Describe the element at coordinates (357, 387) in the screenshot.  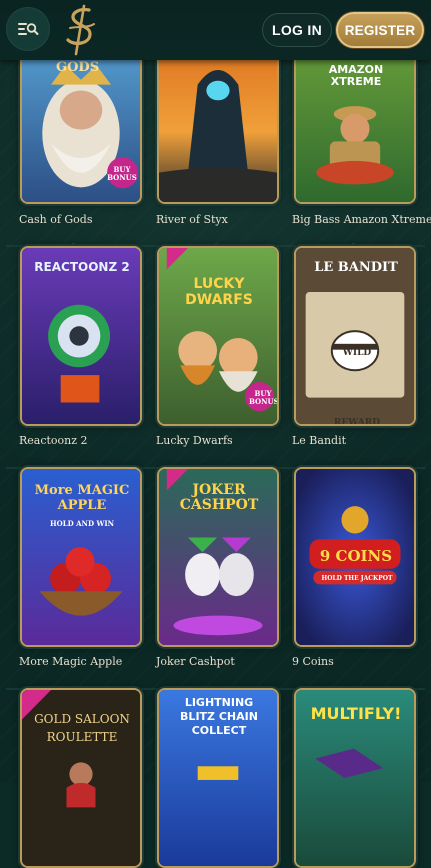
I see `wanted-poster-text: WILD REWARD` at that location.